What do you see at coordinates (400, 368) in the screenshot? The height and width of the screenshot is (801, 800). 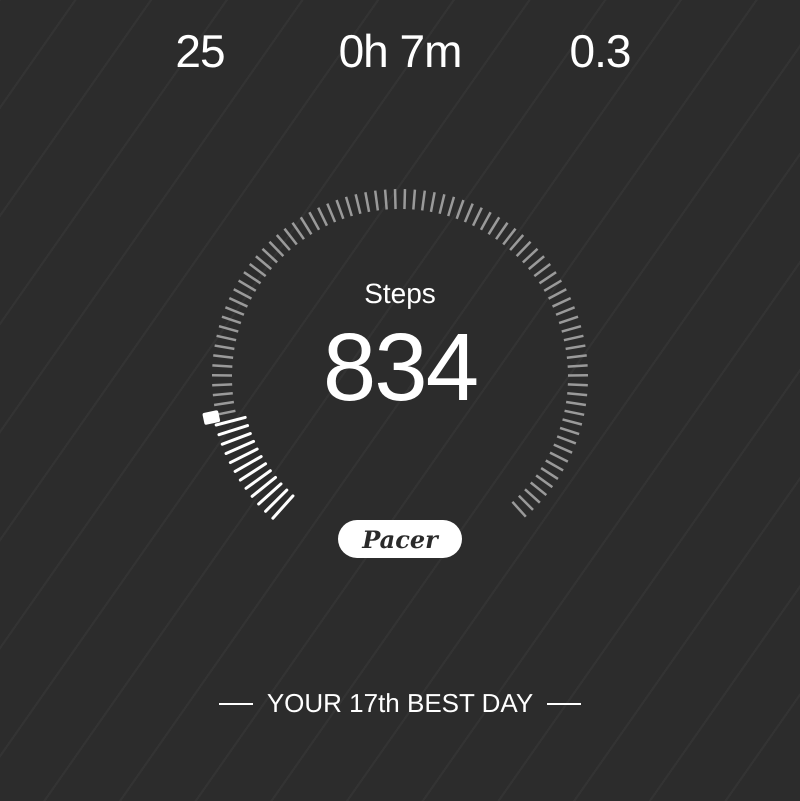 I see `steps-count: 834` at bounding box center [400, 368].